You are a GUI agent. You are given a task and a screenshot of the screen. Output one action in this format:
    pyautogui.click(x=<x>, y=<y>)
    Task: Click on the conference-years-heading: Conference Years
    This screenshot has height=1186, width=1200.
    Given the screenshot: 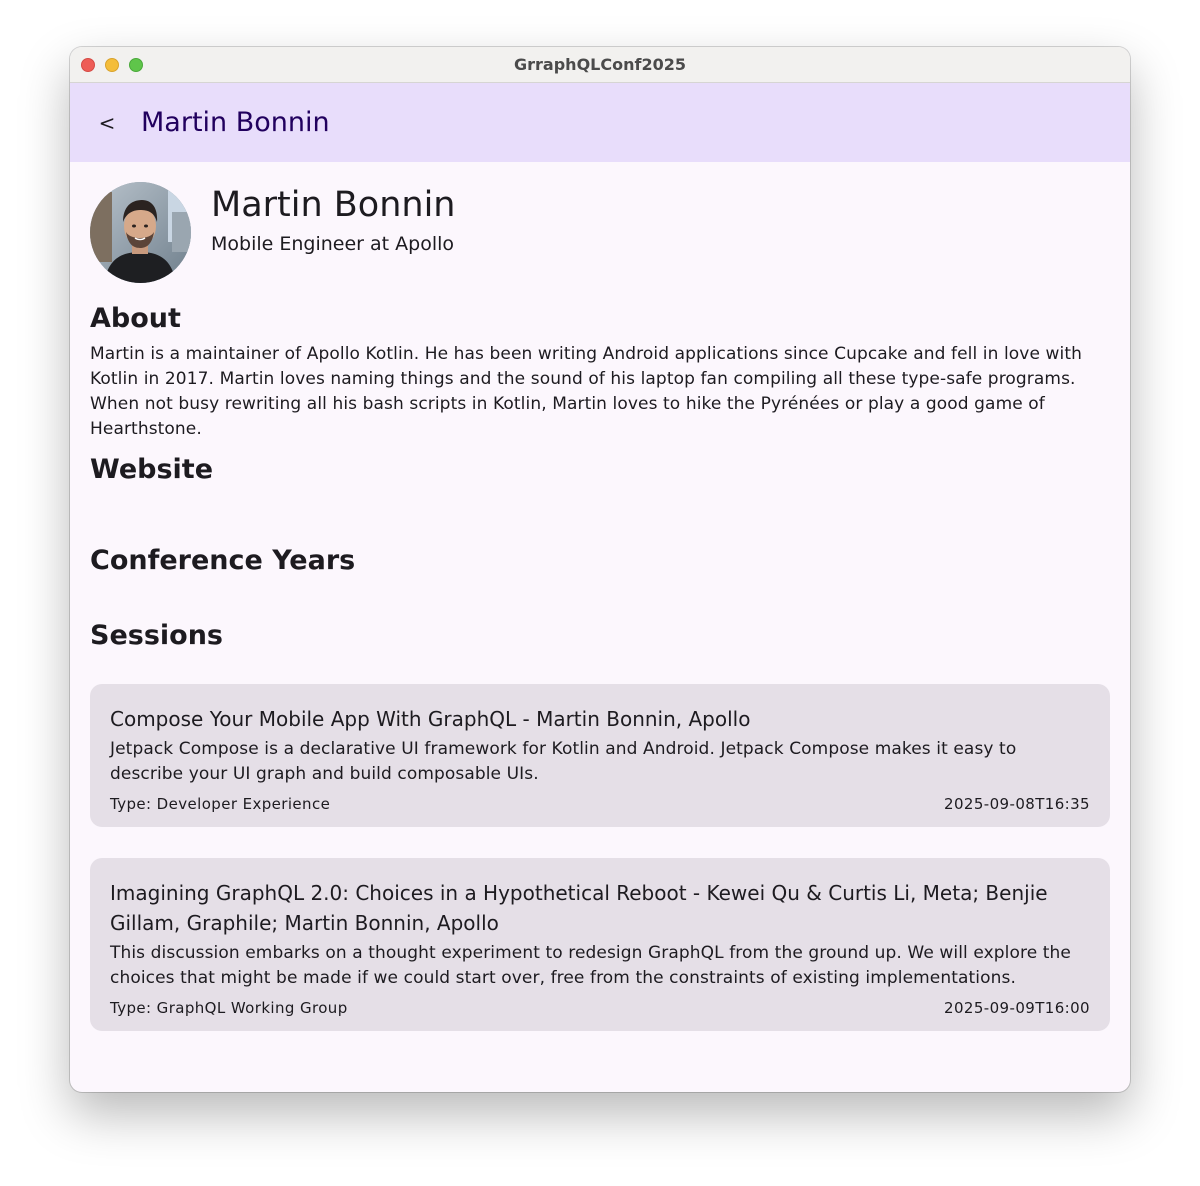 What is the action you would take?
    pyautogui.click(x=223, y=560)
    